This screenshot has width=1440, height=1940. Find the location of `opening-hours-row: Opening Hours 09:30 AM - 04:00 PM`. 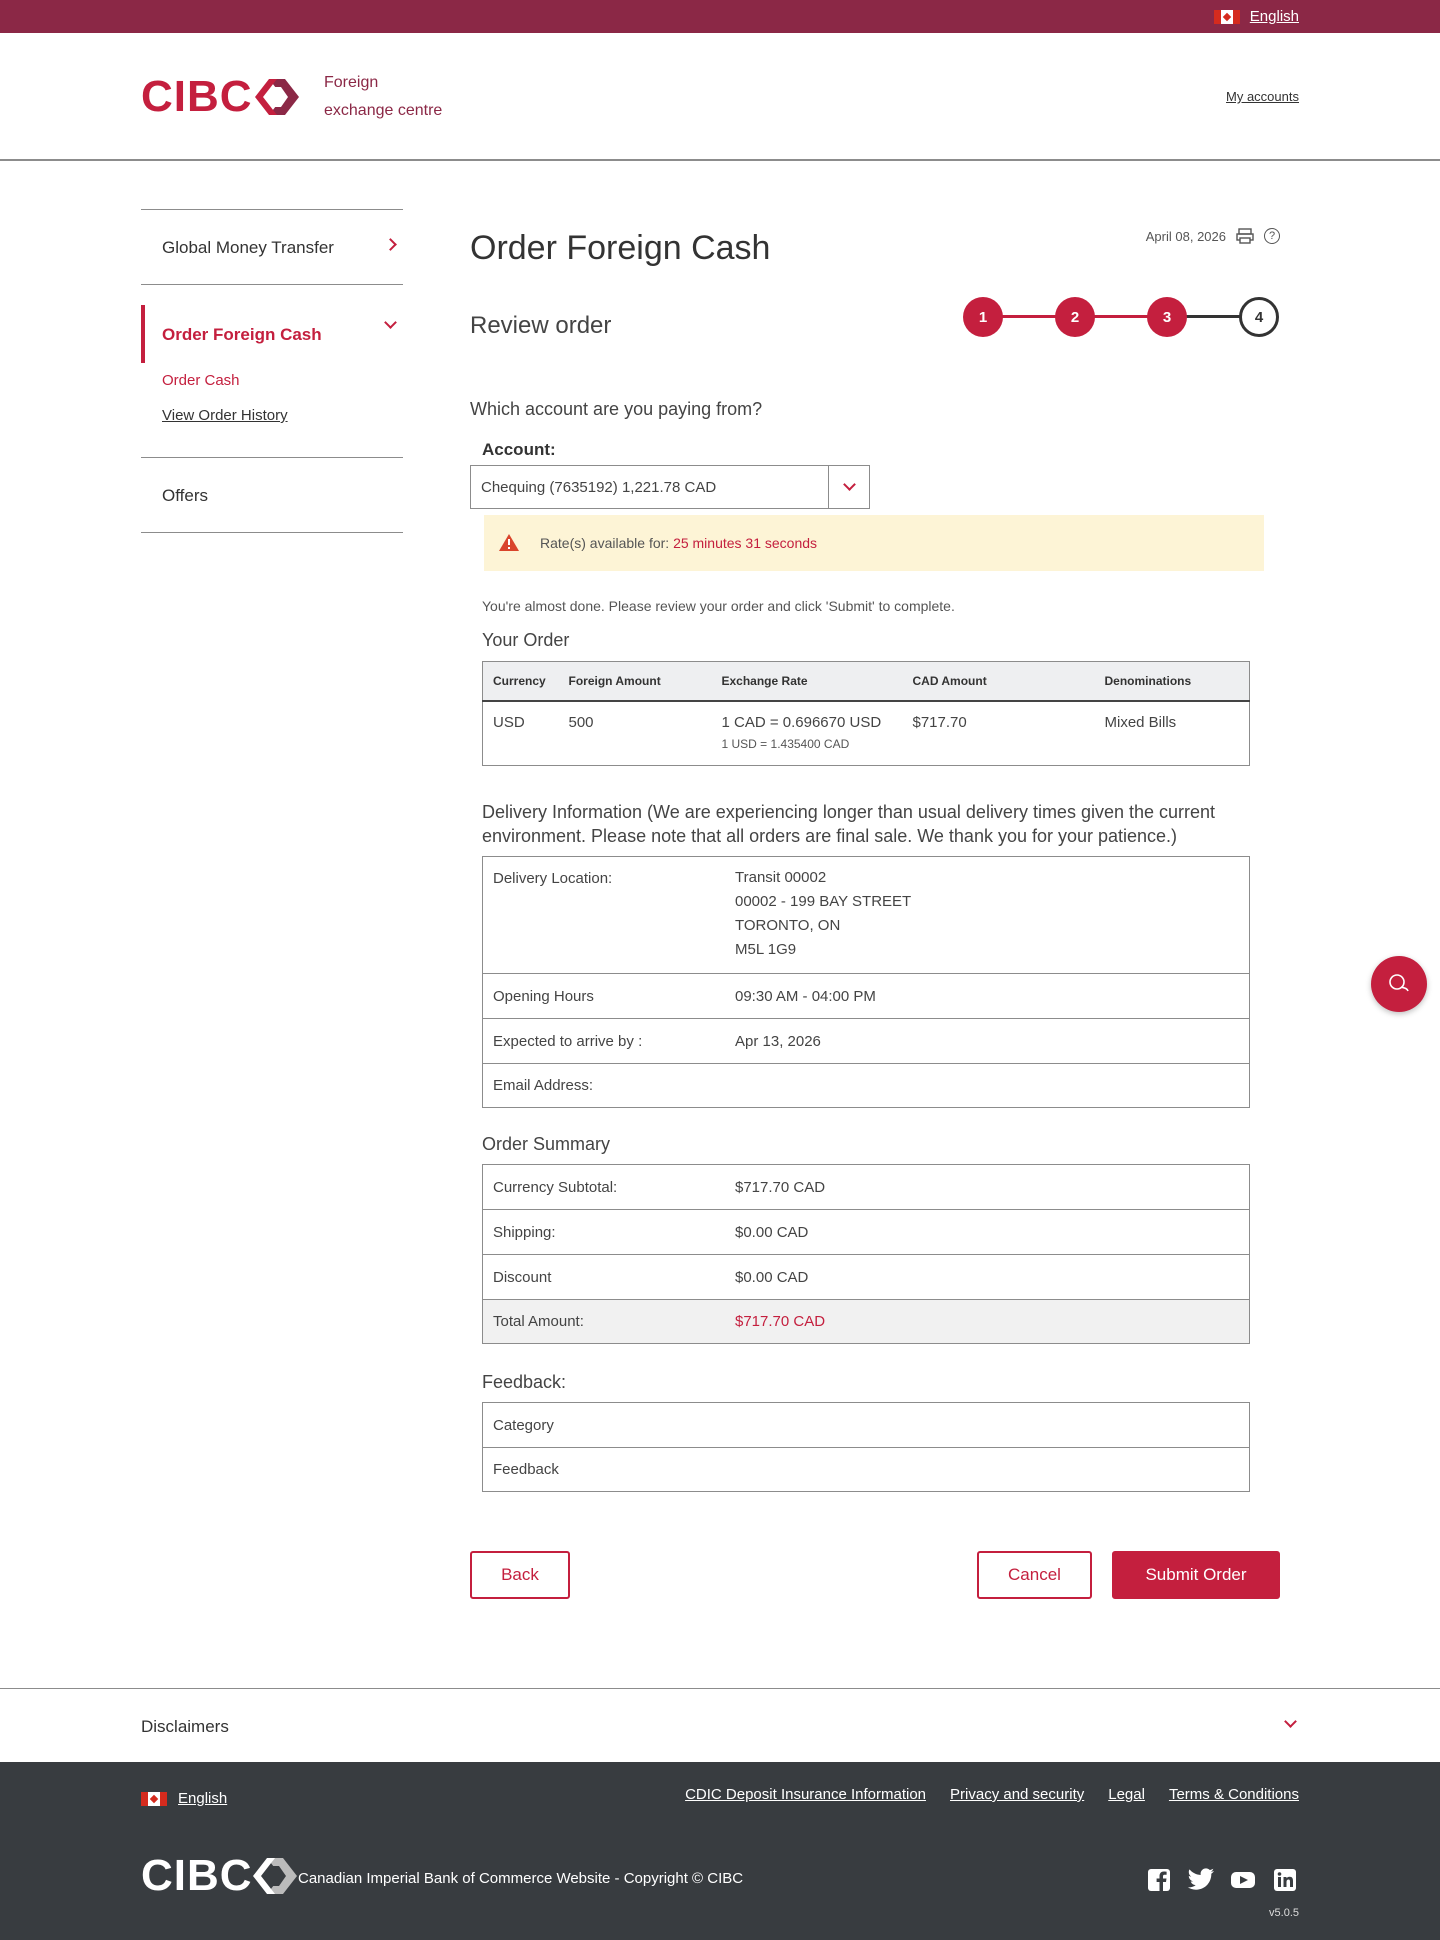

opening-hours-row: Opening Hours 09:30 AM - 04:00 PM is located at coordinates (866, 995).